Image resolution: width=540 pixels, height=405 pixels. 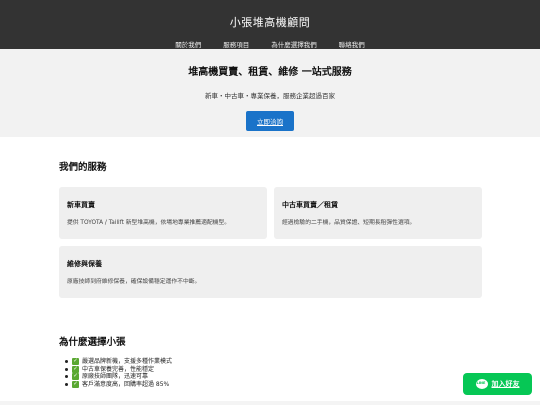 What do you see at coordinates (294, 44) in the screenshot?
I see `nav-link-why-us: 為什麼選擇我們` at bounding box center [294, 44].